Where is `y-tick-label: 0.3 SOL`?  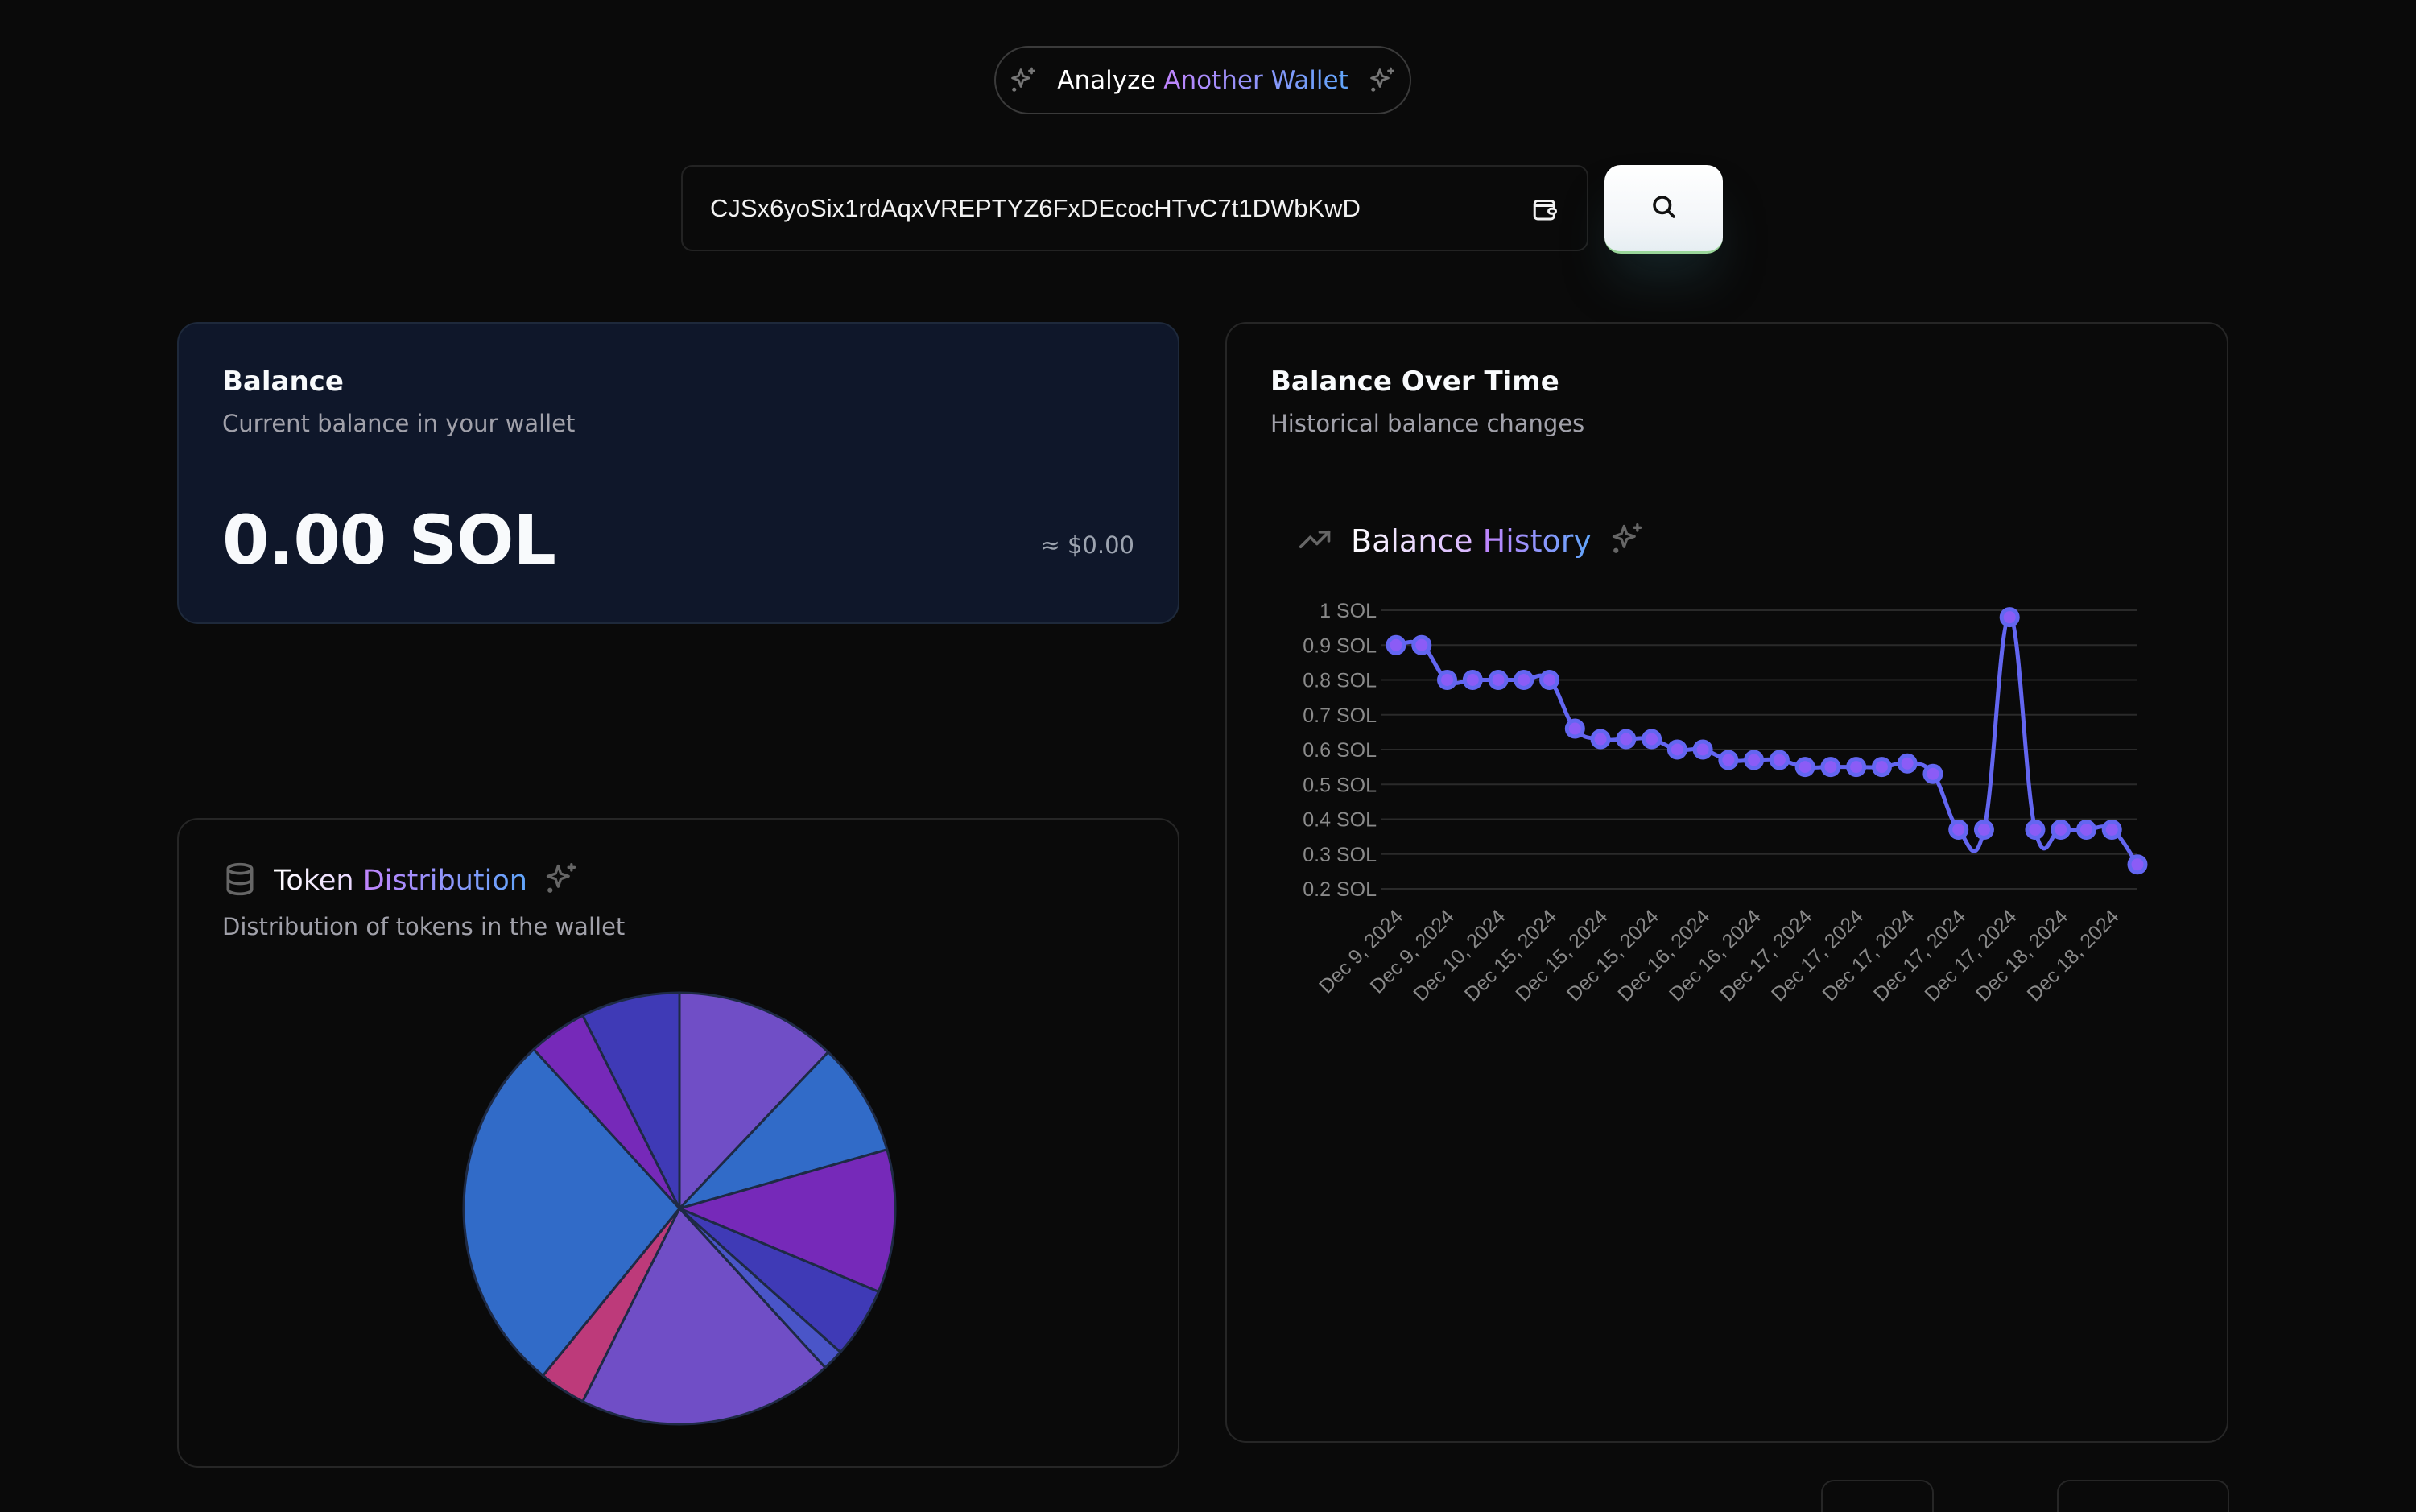 y-tick-label: 0.3 SOL is located at coordinates (1340, 855).